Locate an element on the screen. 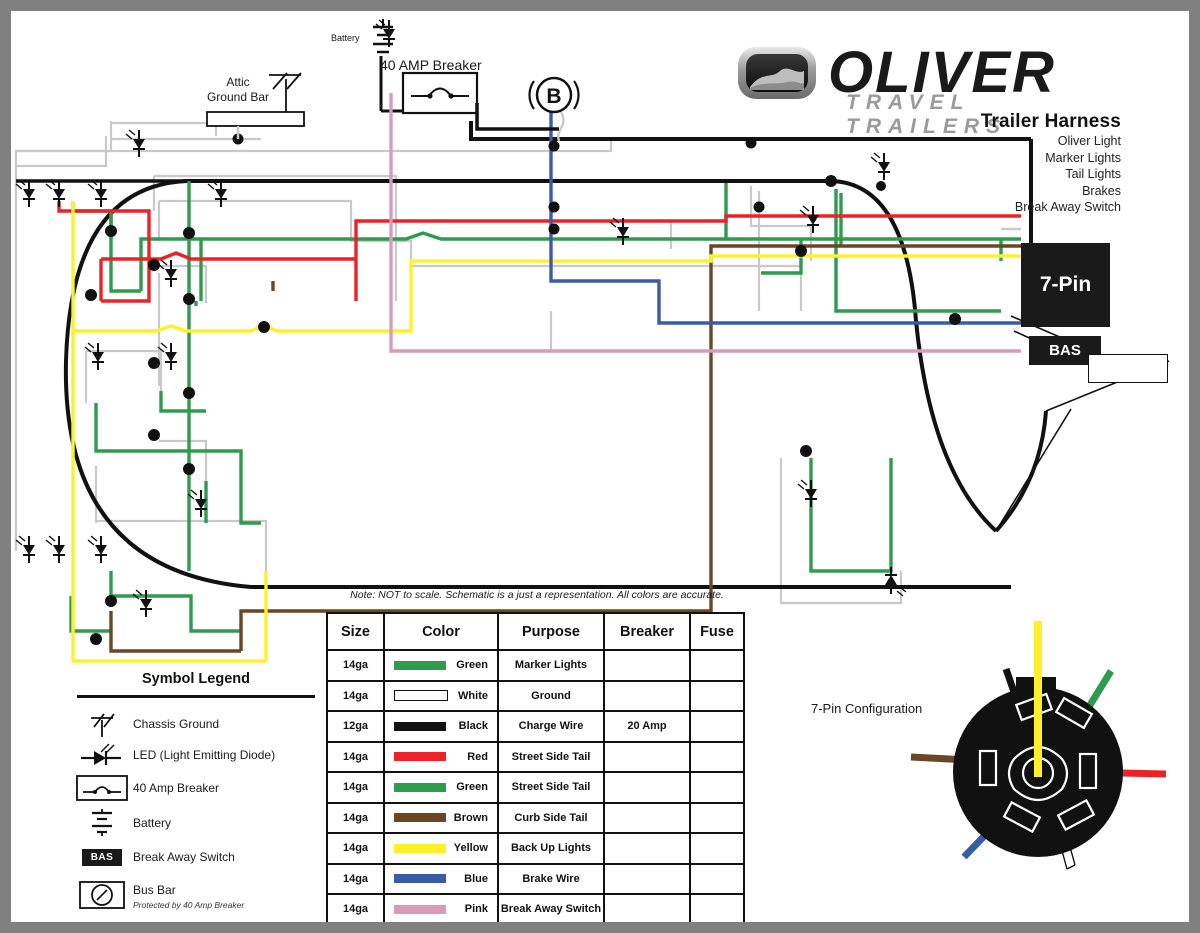  cell-purpose: Charge Wire is located at coordinates (551, 726).